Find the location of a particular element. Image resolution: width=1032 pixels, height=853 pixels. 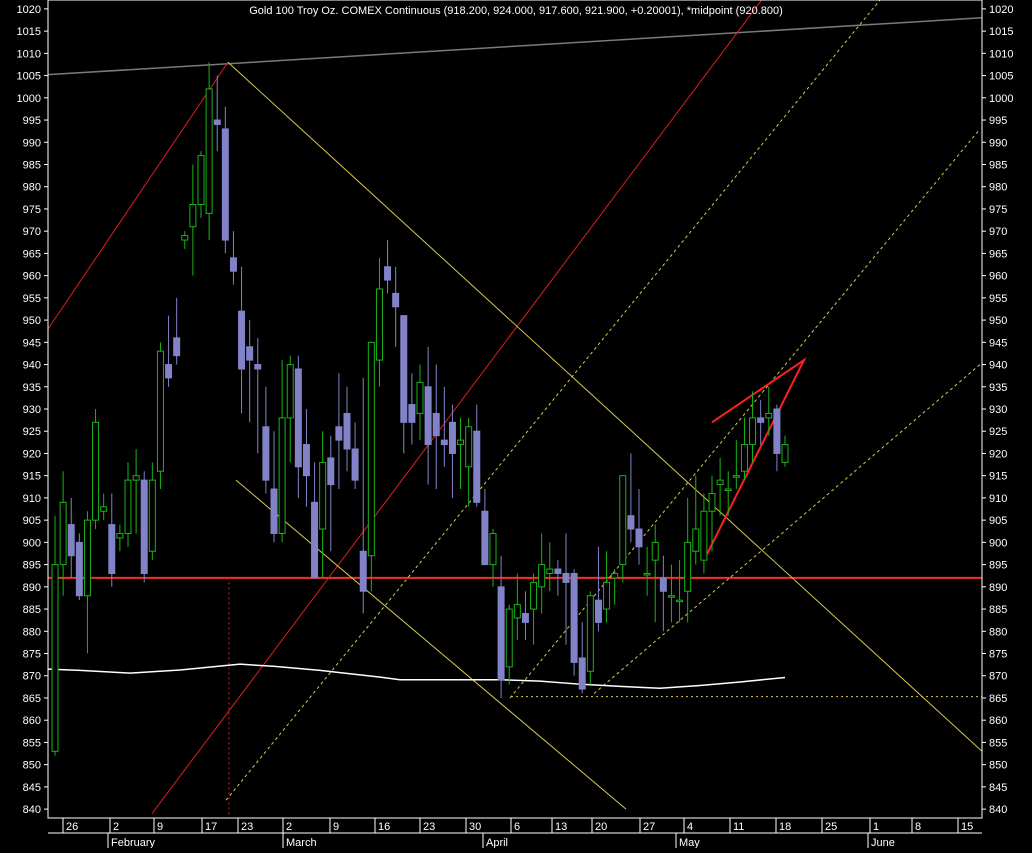

x-day-label: 30 is located at coordinates (475, 827).